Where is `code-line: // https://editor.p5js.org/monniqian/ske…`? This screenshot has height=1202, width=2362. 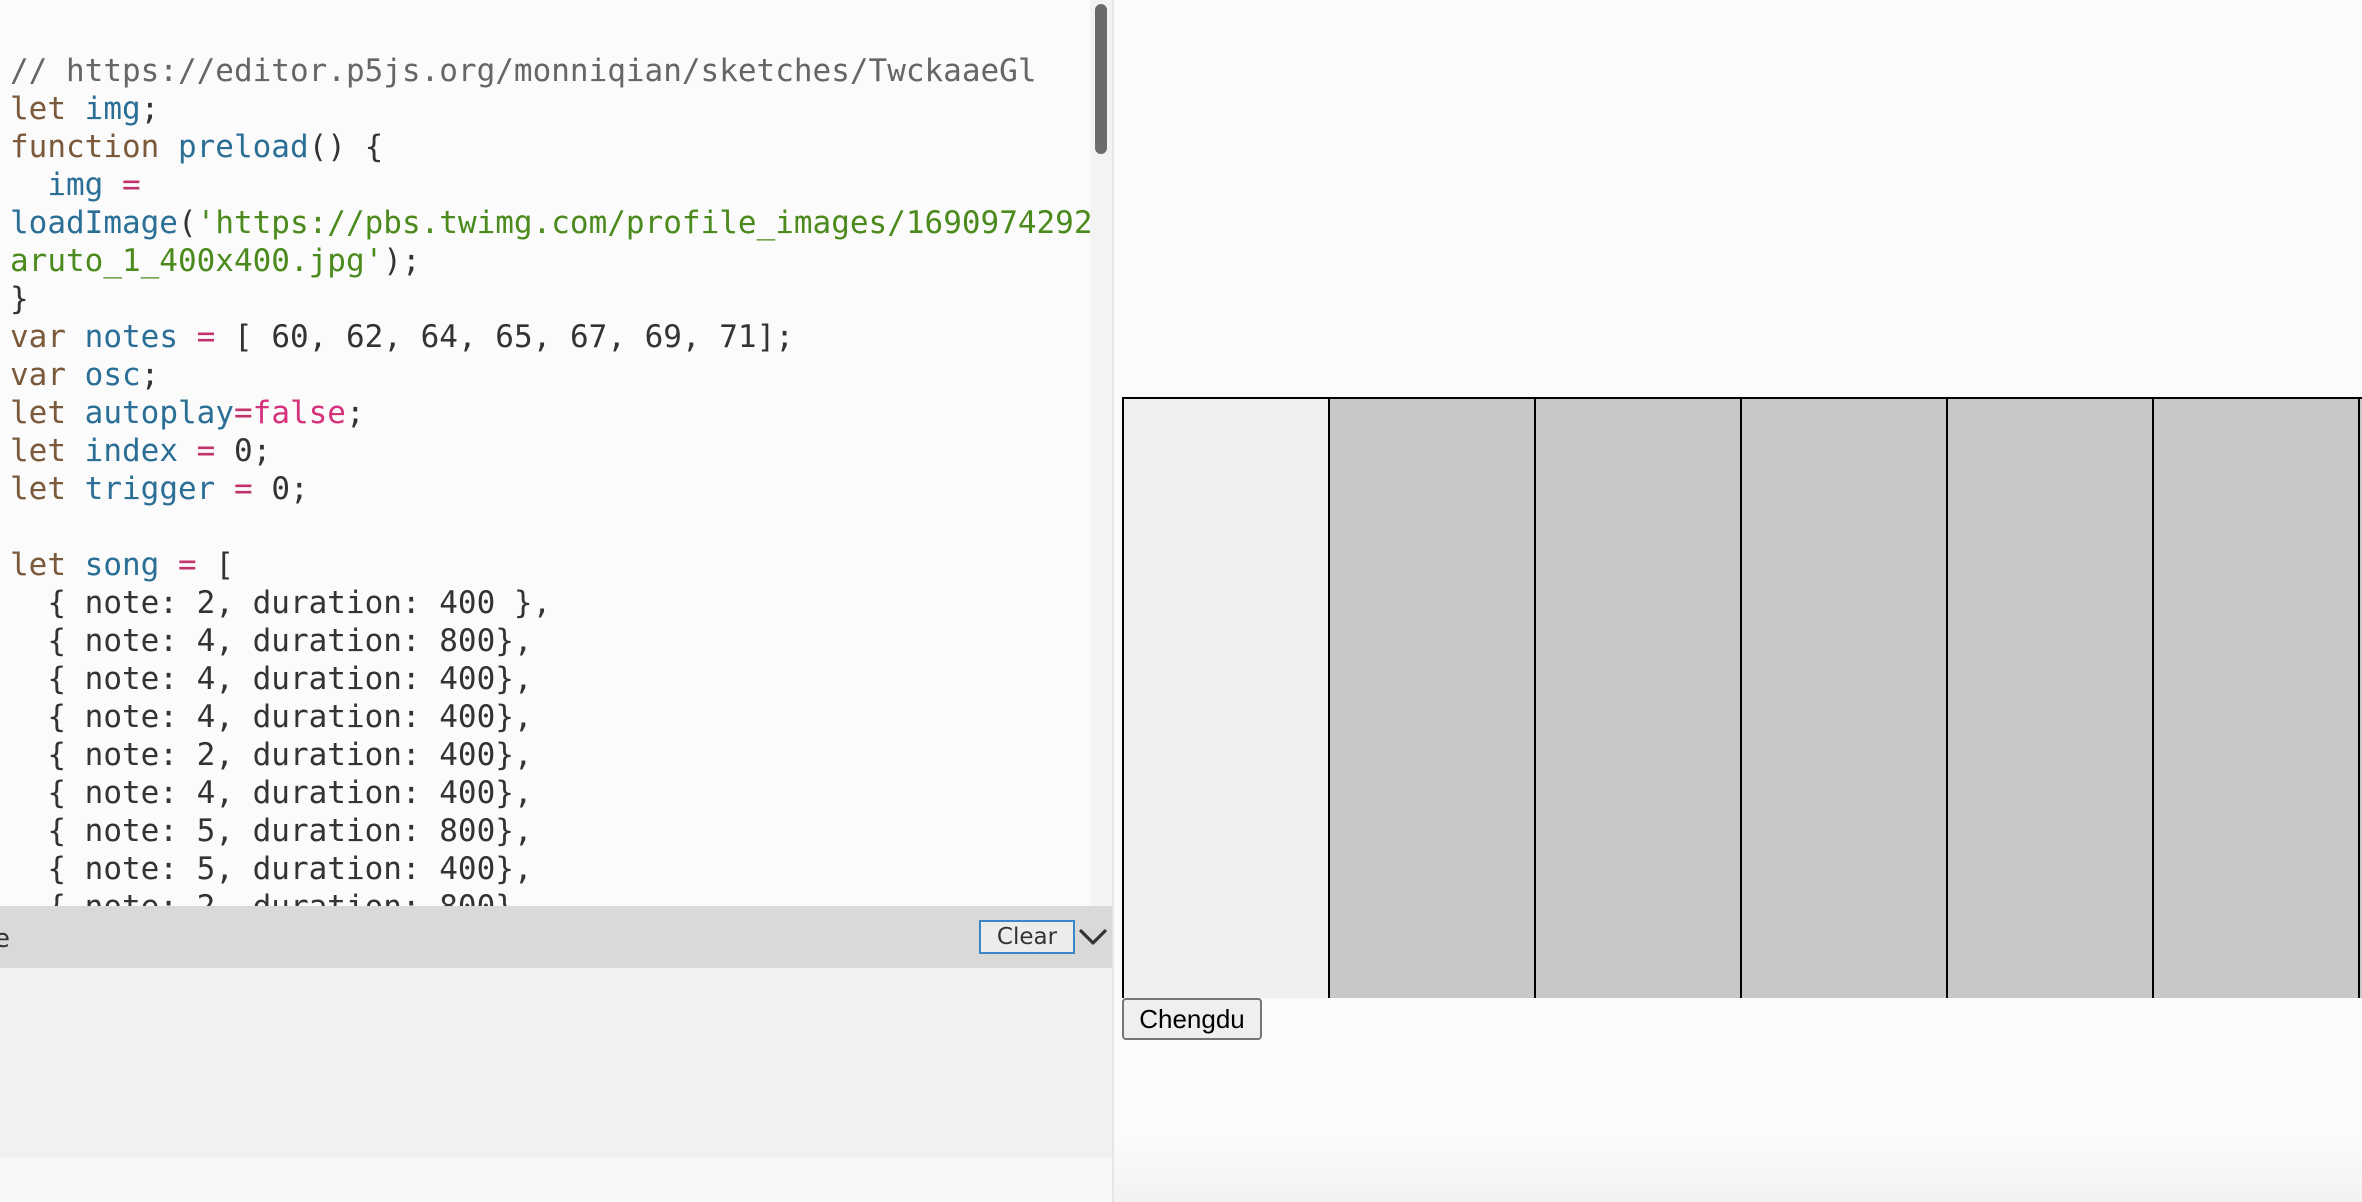 code-line: // https://editor.p5js.org/monniqian/ske… is located at coordinates (561, 71).